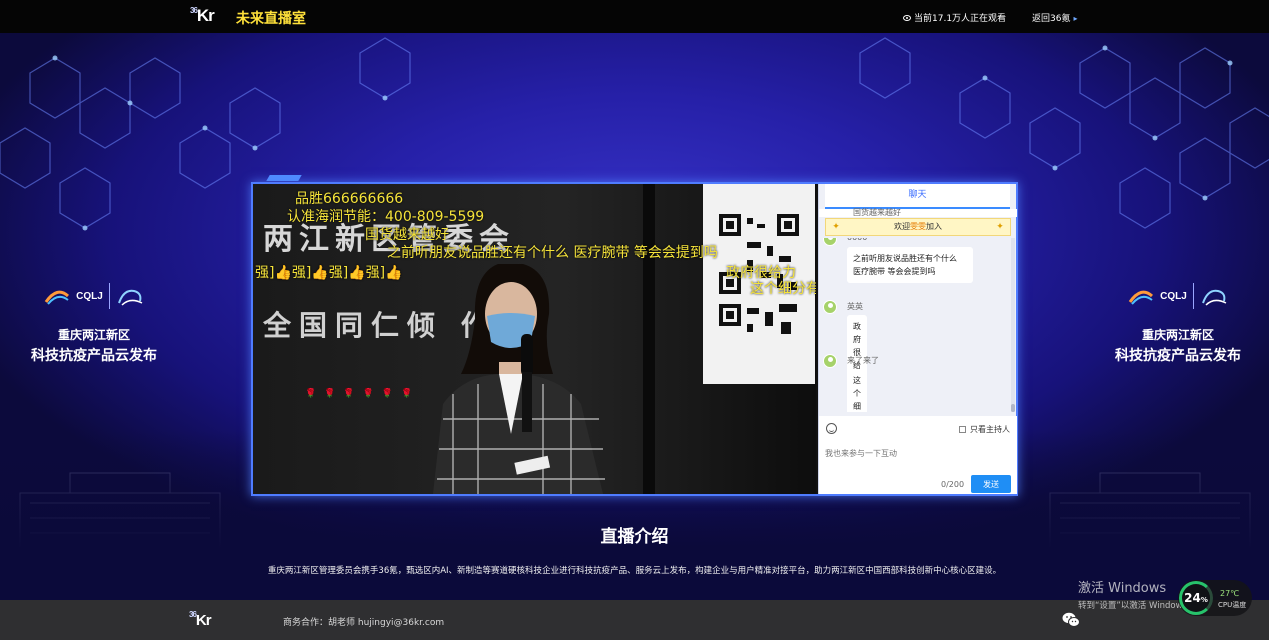 Image resolution: width=1269 pixels, height=640 pixels. I want to click on chat-bubble: 之前听朋友说品胜还有个什么 医疗腕带 等会会提到吗, so click(910, 265).